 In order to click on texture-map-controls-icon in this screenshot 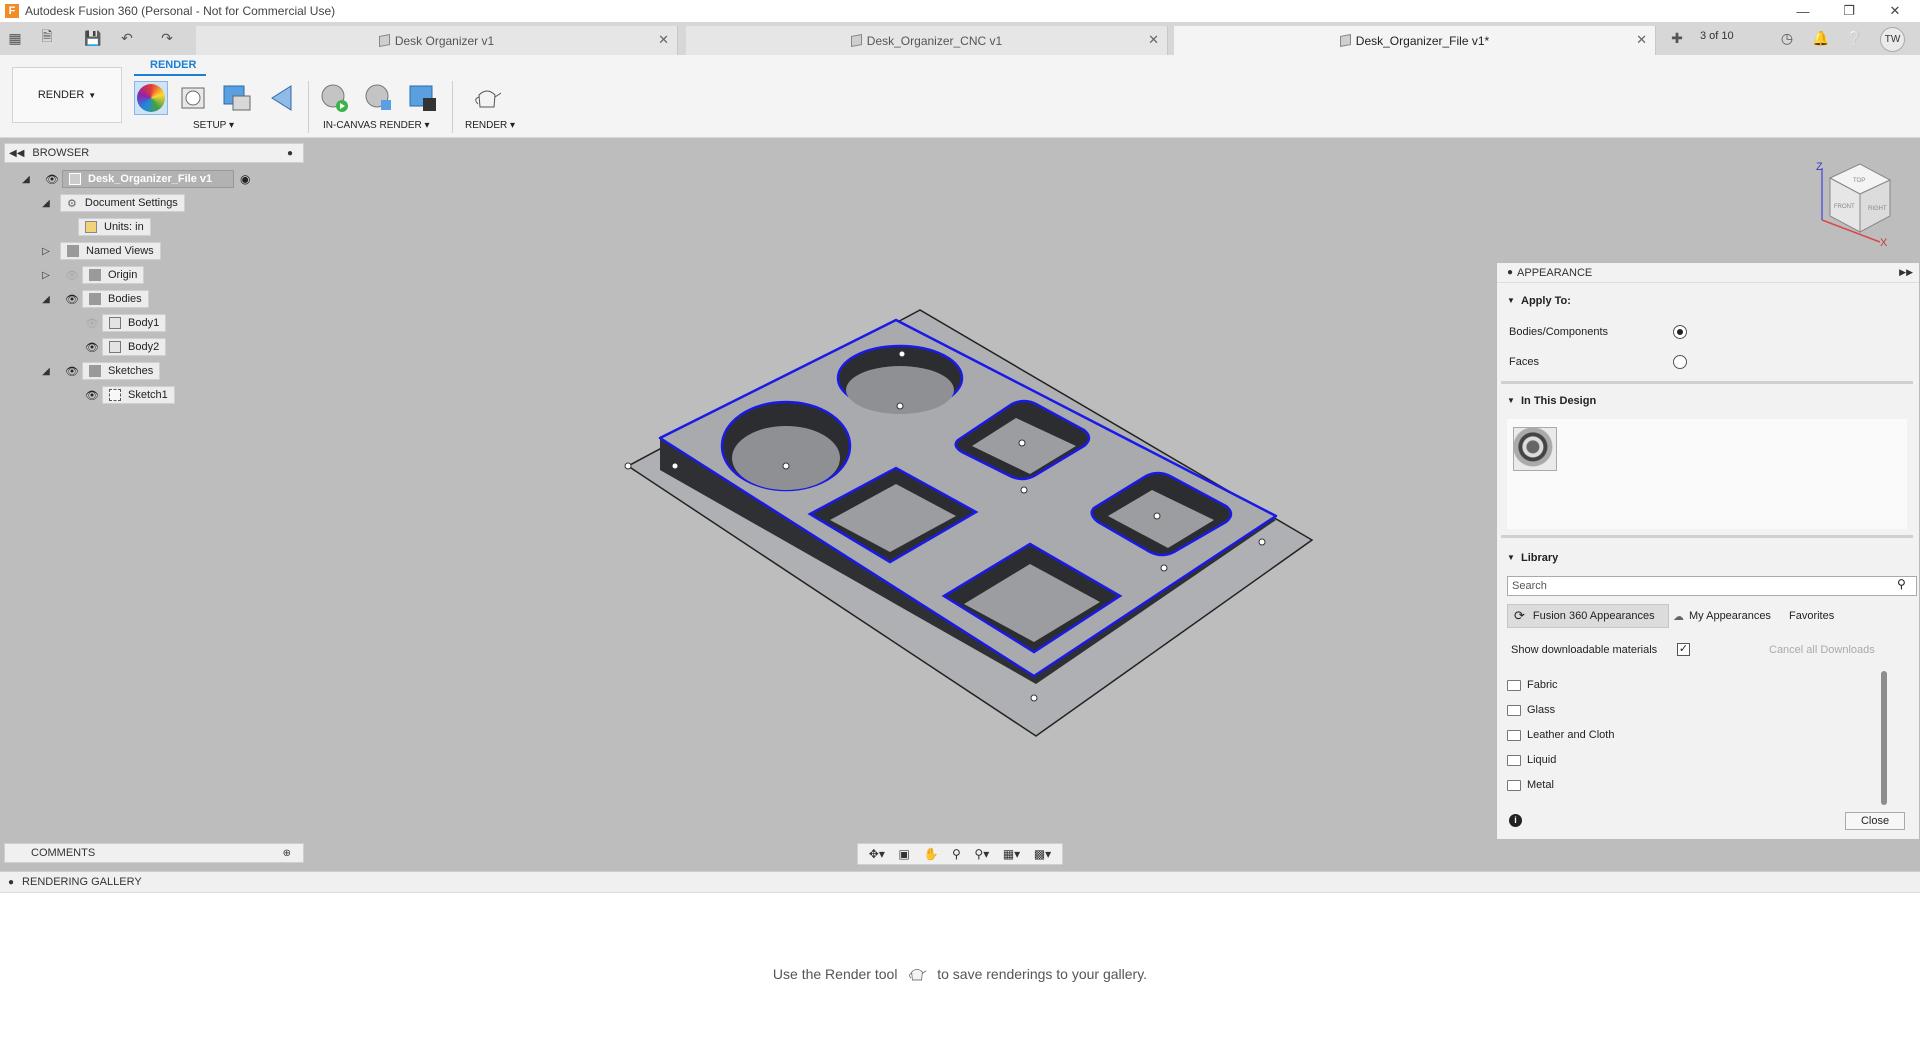, I will do `click(282, 98)`.